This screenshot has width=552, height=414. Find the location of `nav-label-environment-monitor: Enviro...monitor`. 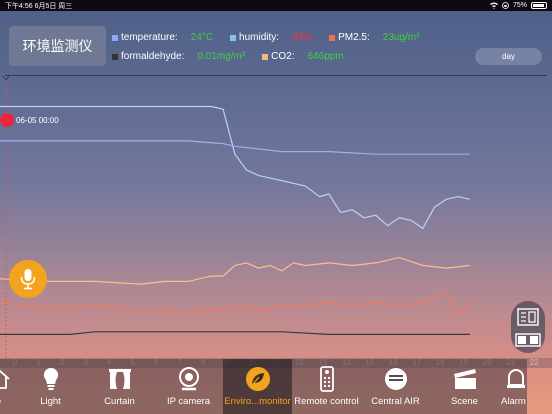

nav-label-environment-monitor: Enviro...monitor is located at coordinates (257, 401).